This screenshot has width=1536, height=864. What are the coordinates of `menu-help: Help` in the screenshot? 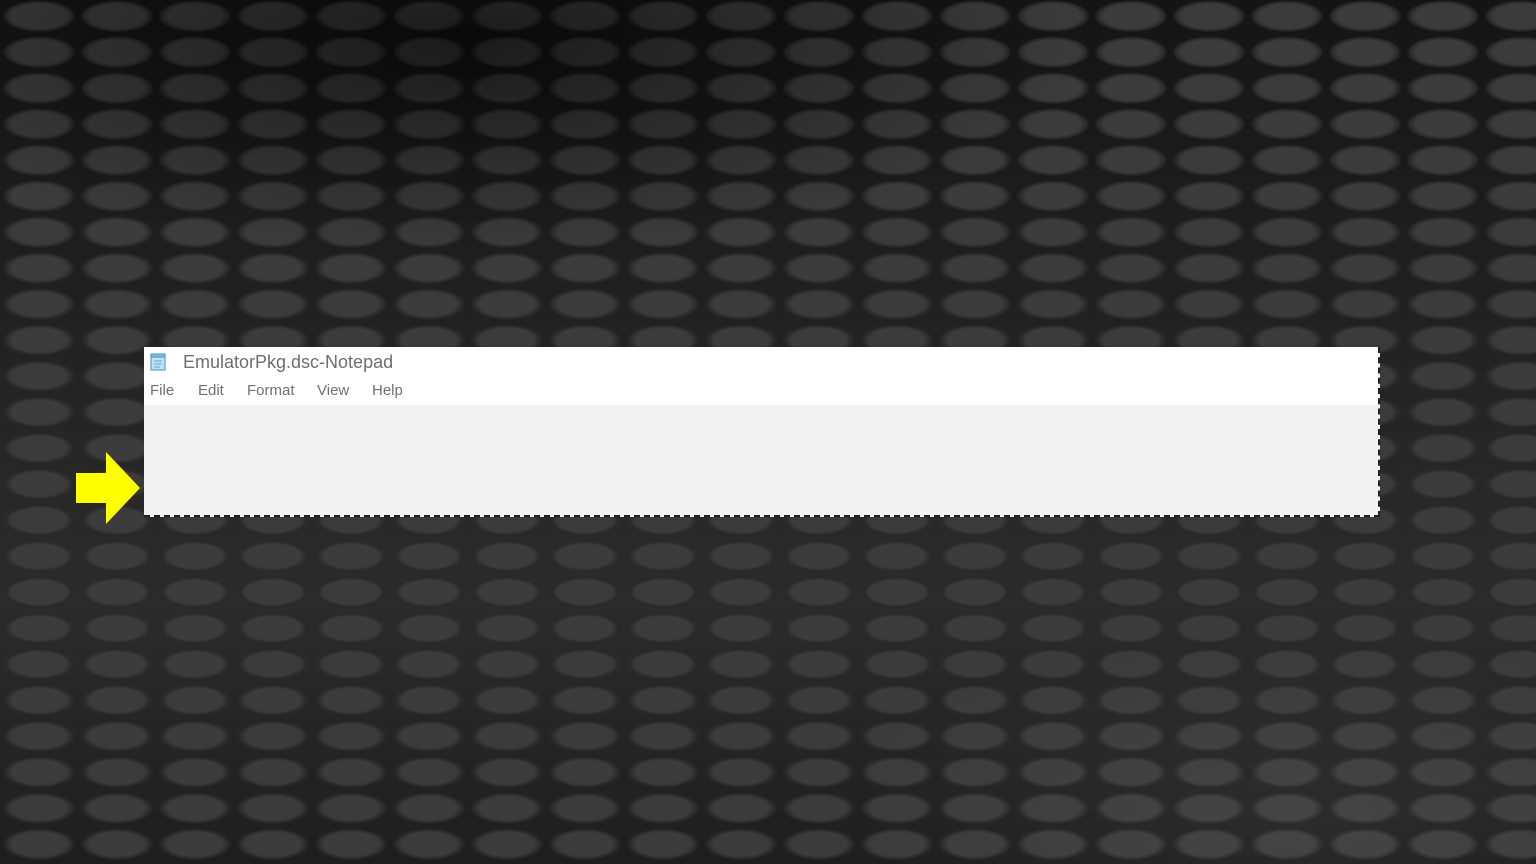 It's located at (387, 390).